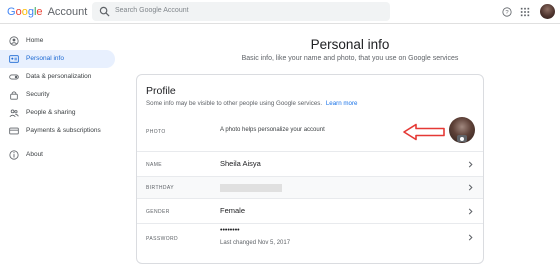 This screenshot has width=560, height=264. I want to click on sidebar-item-label: Security, so click(38, 94).